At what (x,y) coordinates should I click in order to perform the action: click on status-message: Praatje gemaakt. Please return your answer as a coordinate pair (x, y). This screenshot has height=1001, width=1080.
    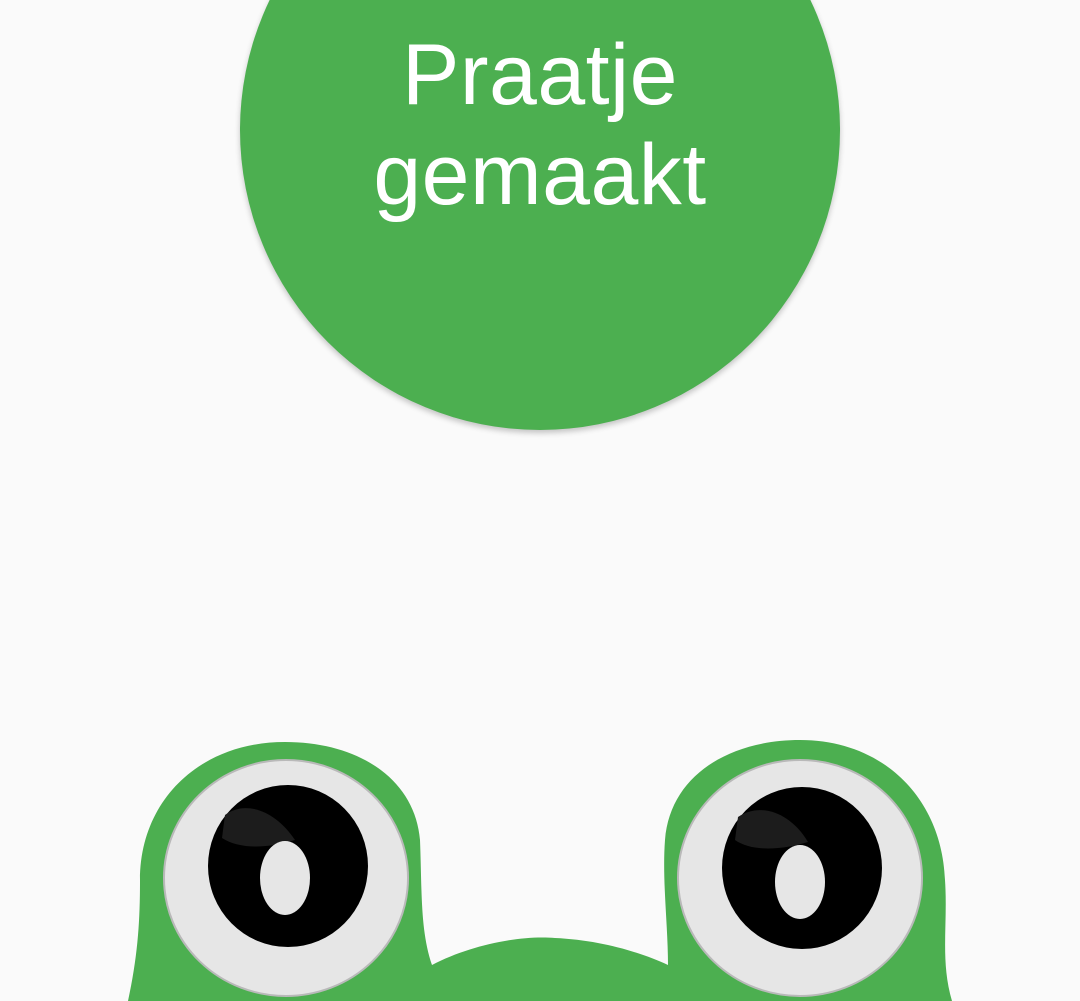
    Looking at the image, I should click on (540, 125).